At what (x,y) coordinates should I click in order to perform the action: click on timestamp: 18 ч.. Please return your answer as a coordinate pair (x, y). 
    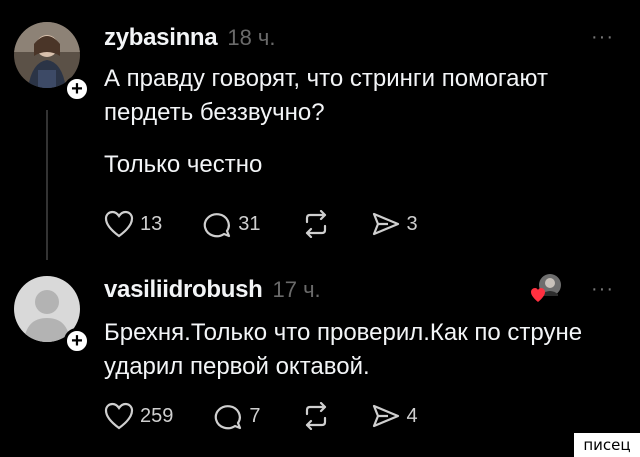
    Looking at the image, I should click on (251, 37).